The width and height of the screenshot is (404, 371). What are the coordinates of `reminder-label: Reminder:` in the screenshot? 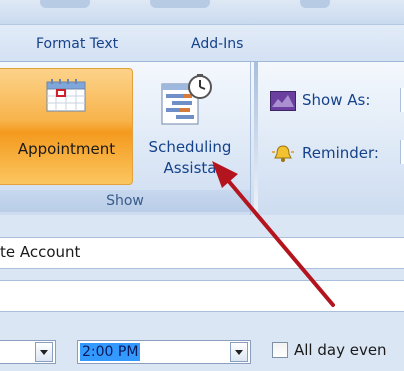 It's located at (340, 153).